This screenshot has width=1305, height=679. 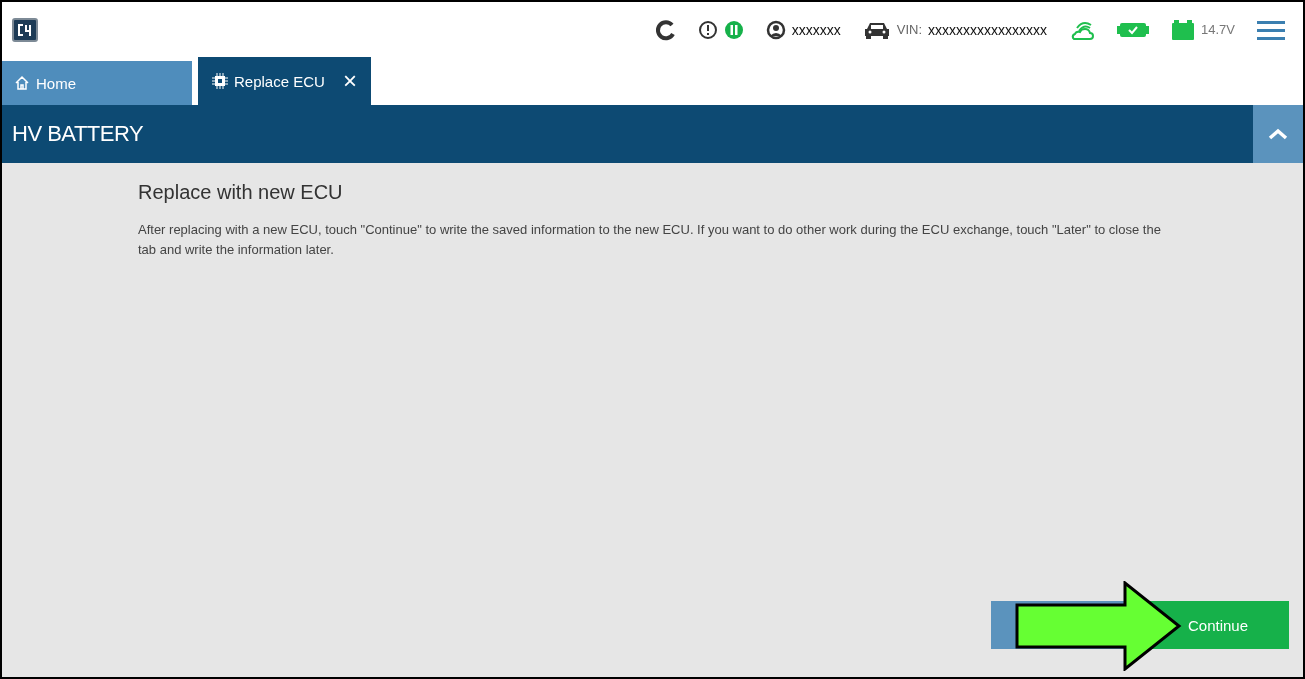 What do you see at coordinates (220, 81) in the screenshot?
I see `chip-icon` at bounding box center [220, 81].